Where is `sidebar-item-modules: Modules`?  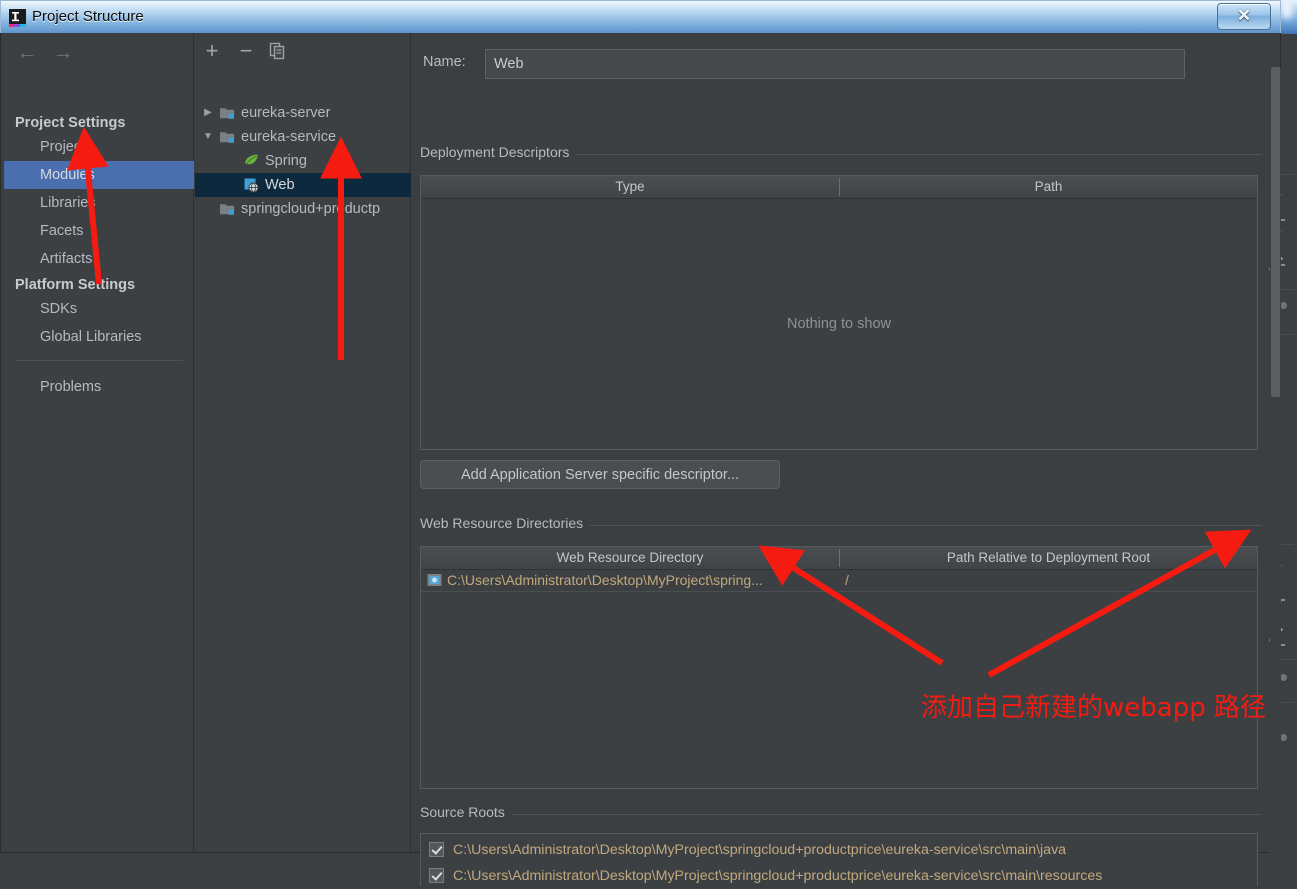
sidebar-item-modules: Modules is located at coordinates (99, 175).